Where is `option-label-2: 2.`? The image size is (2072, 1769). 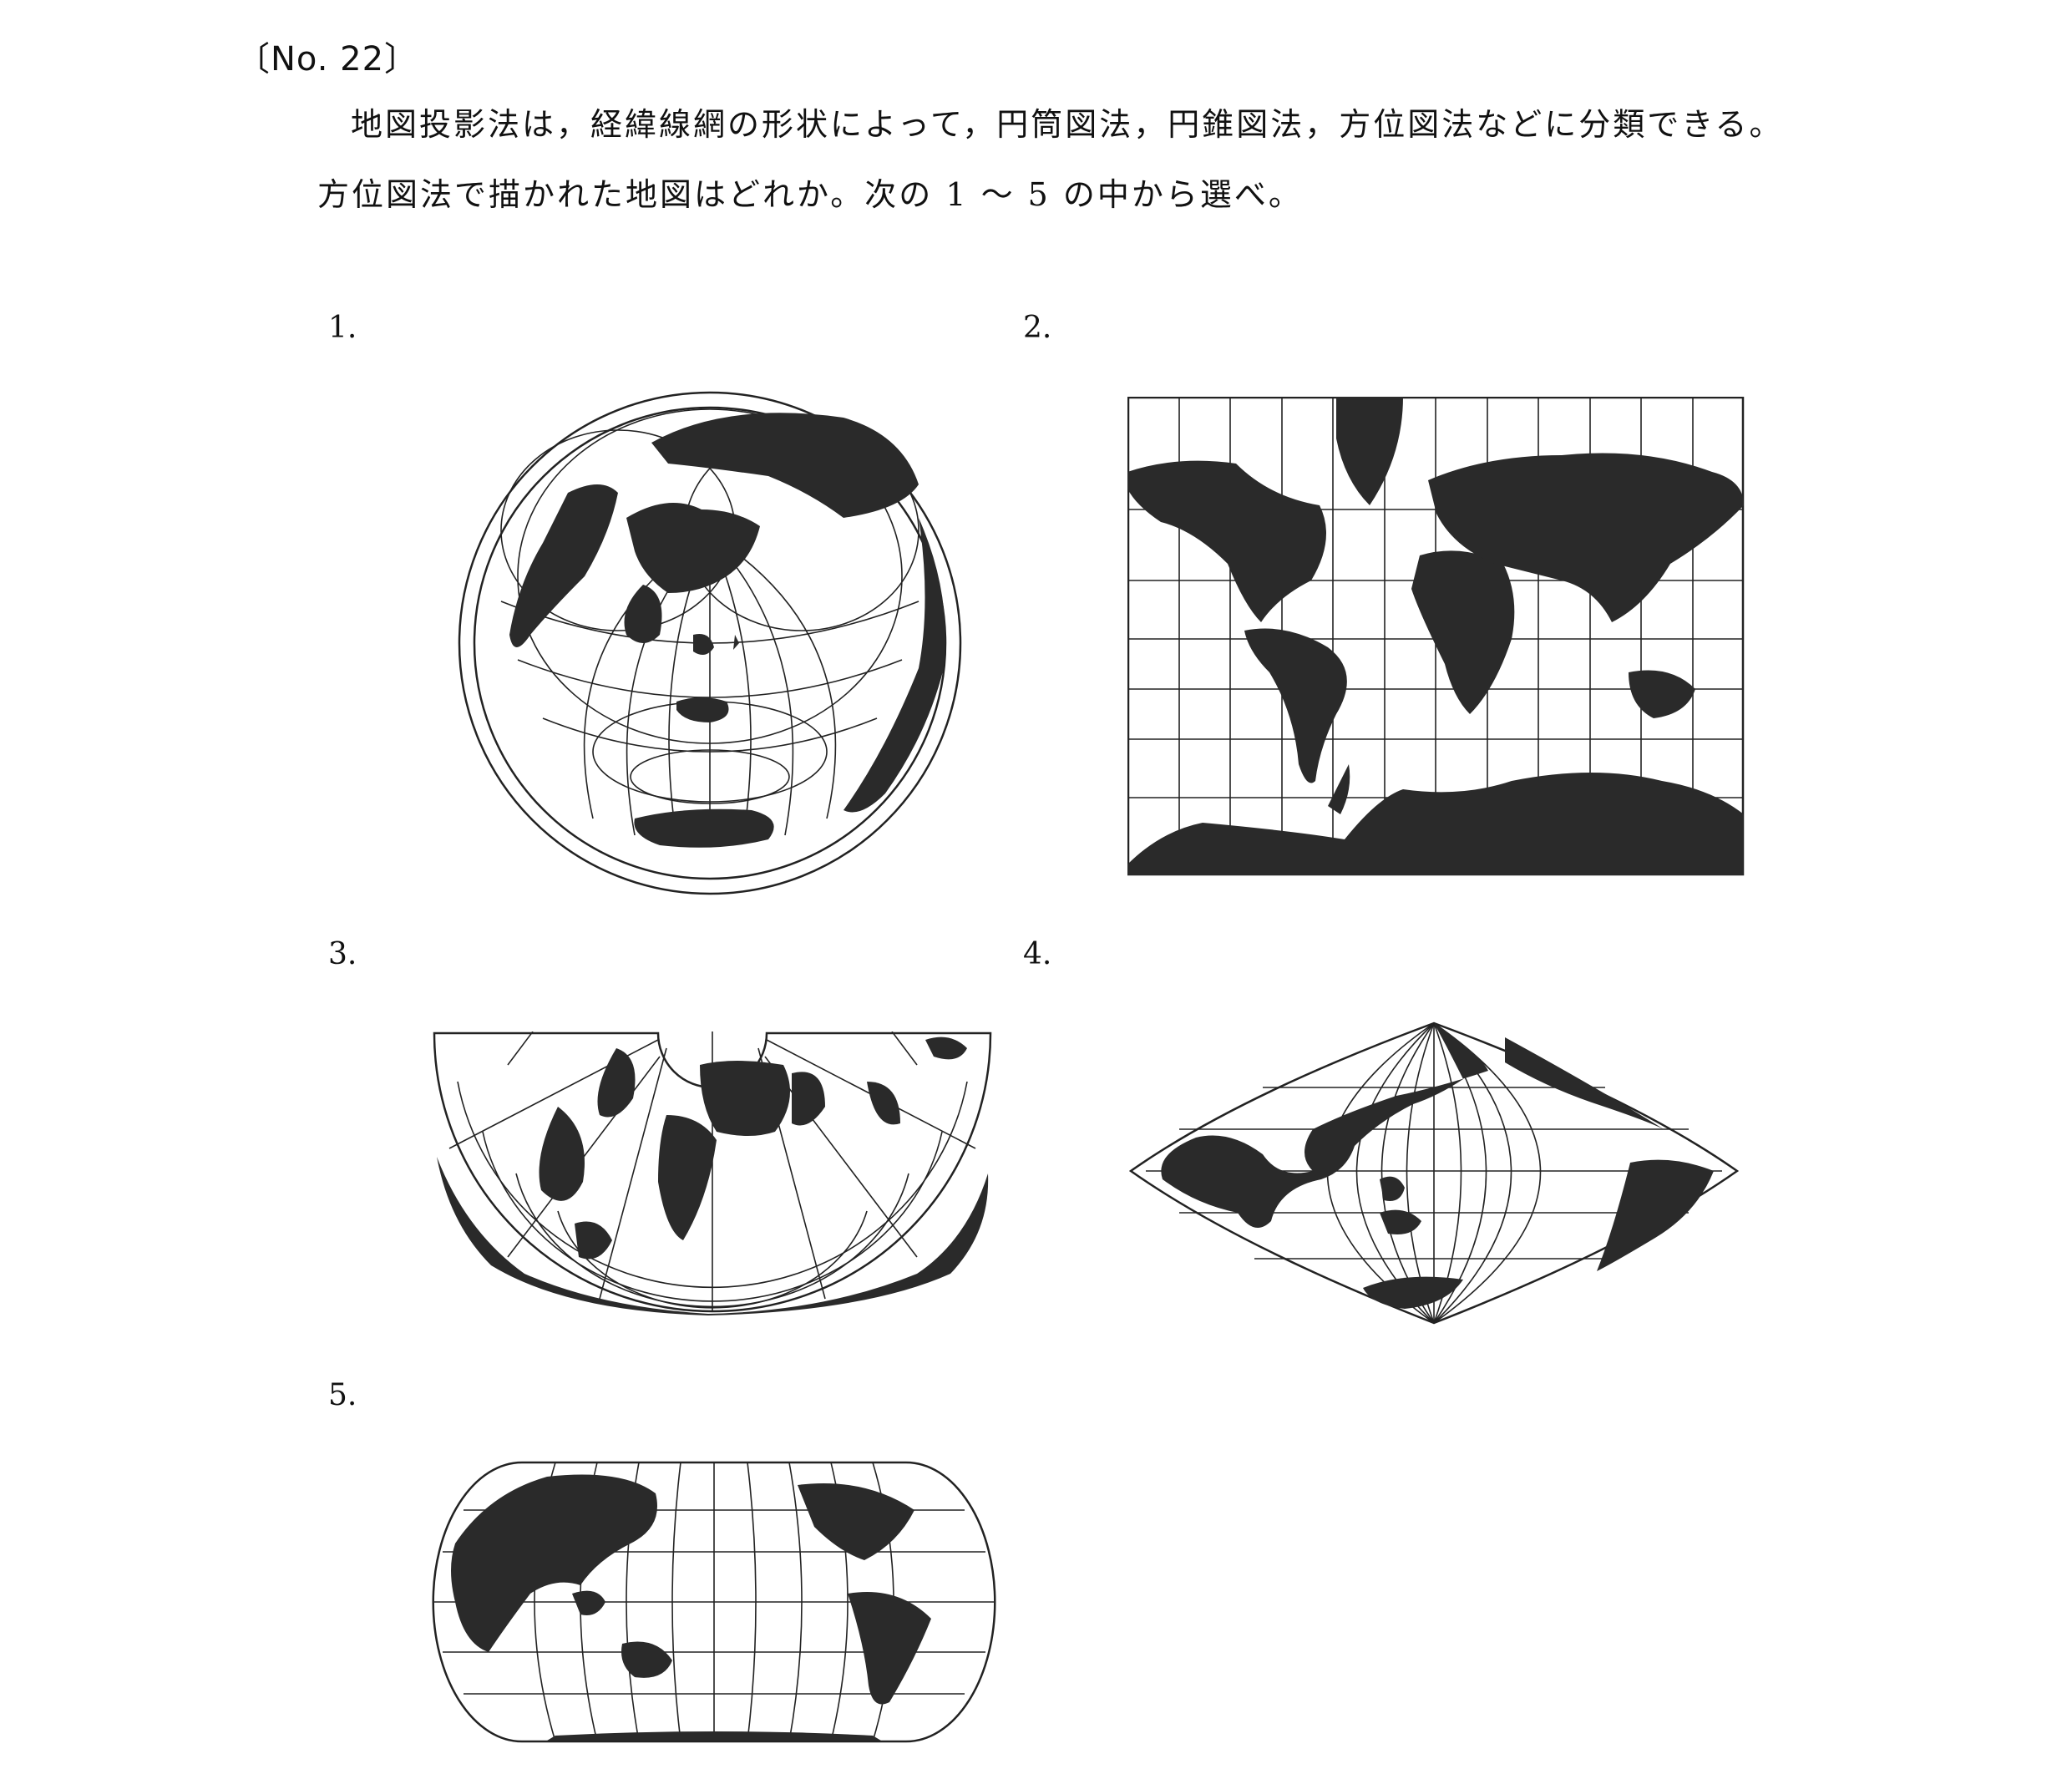
option-label-2: 2. is located at coordinates (1037, 328).